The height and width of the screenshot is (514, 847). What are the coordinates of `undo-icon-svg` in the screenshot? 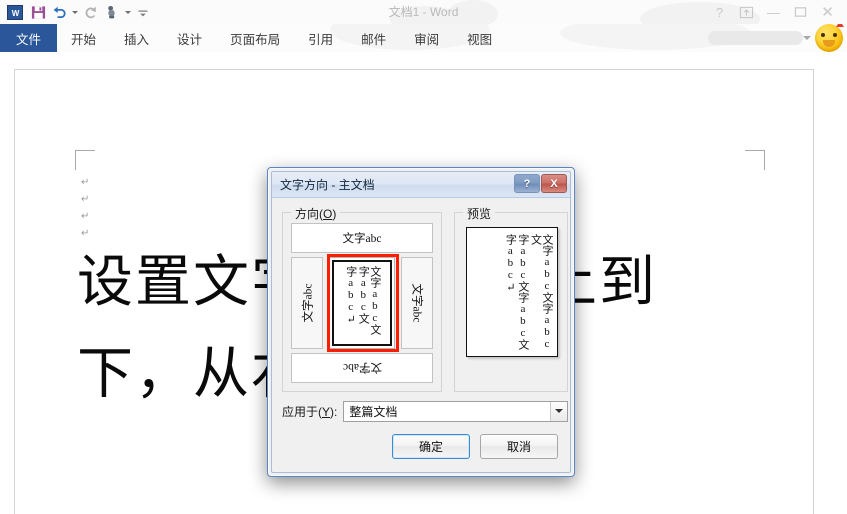 It's located at (59, 12).